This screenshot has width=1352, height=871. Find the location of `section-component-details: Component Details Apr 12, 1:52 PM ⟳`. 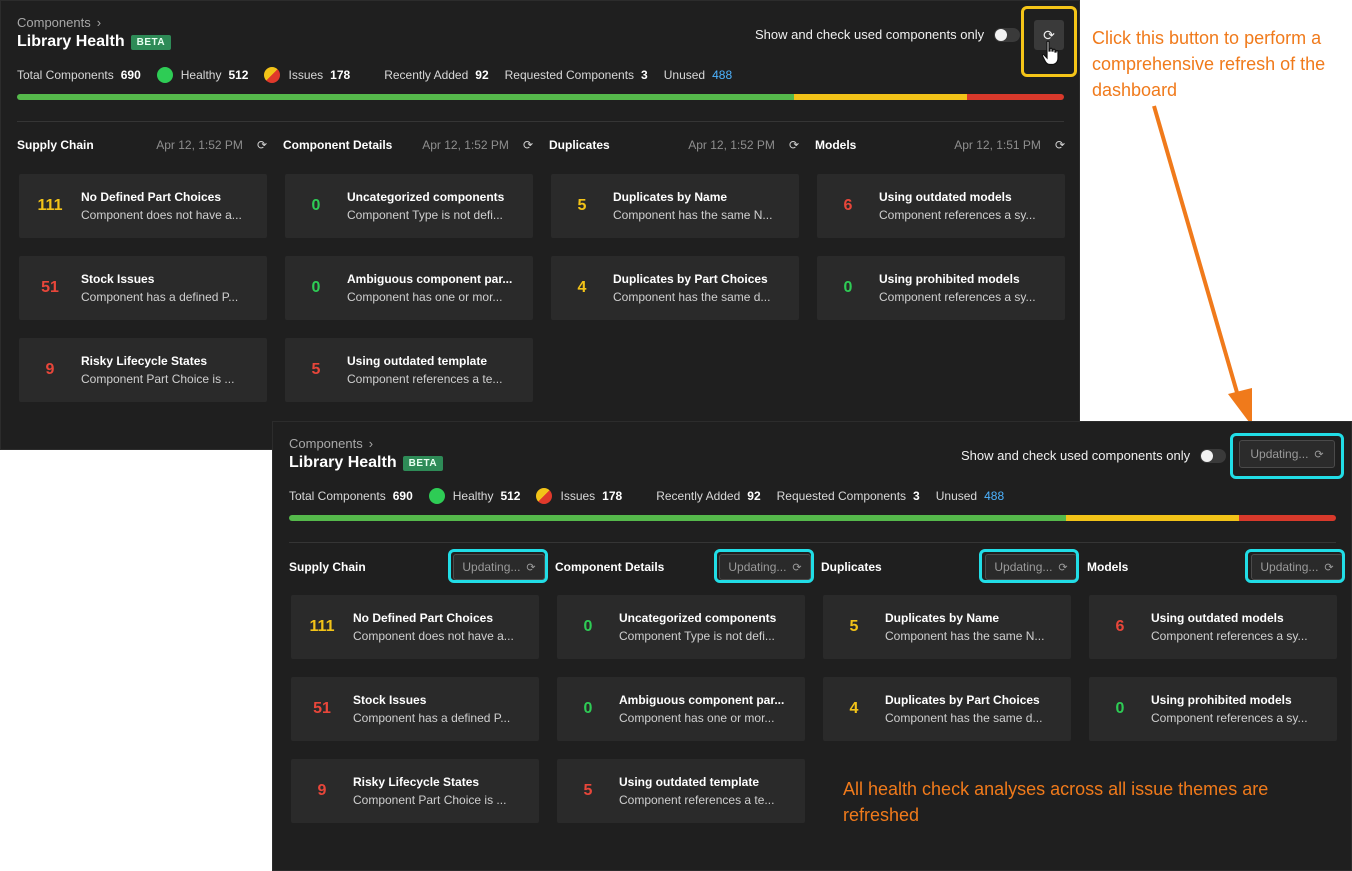

section-component-details: Component Details Apr 12, 1:52 PM ⟳ is located at coordinates (408, 145).